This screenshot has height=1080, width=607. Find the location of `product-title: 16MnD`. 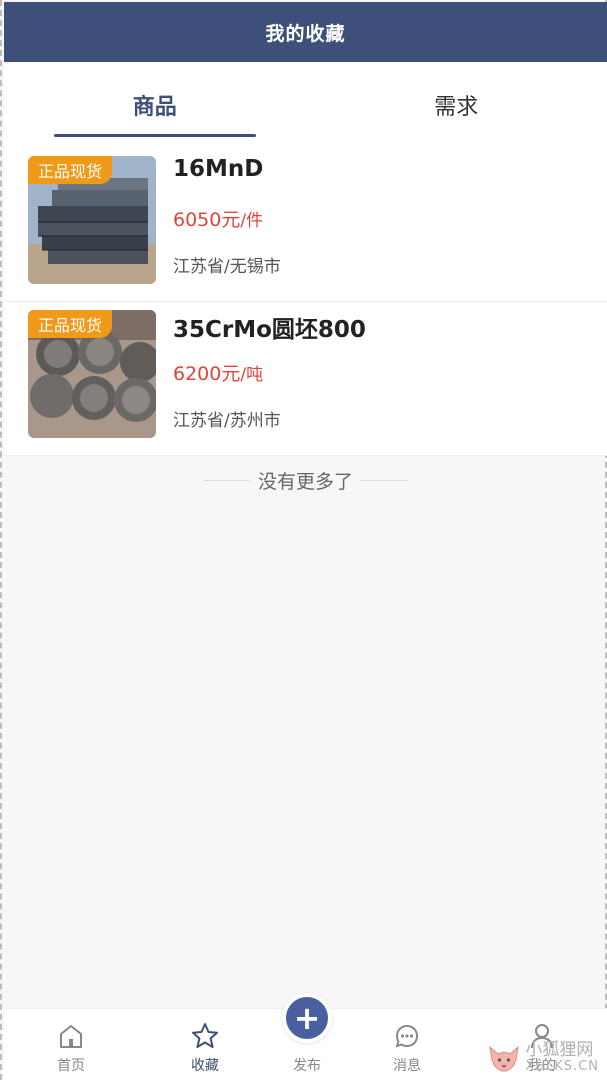

product-title: 16MnD is located at coordinates (218, 169).